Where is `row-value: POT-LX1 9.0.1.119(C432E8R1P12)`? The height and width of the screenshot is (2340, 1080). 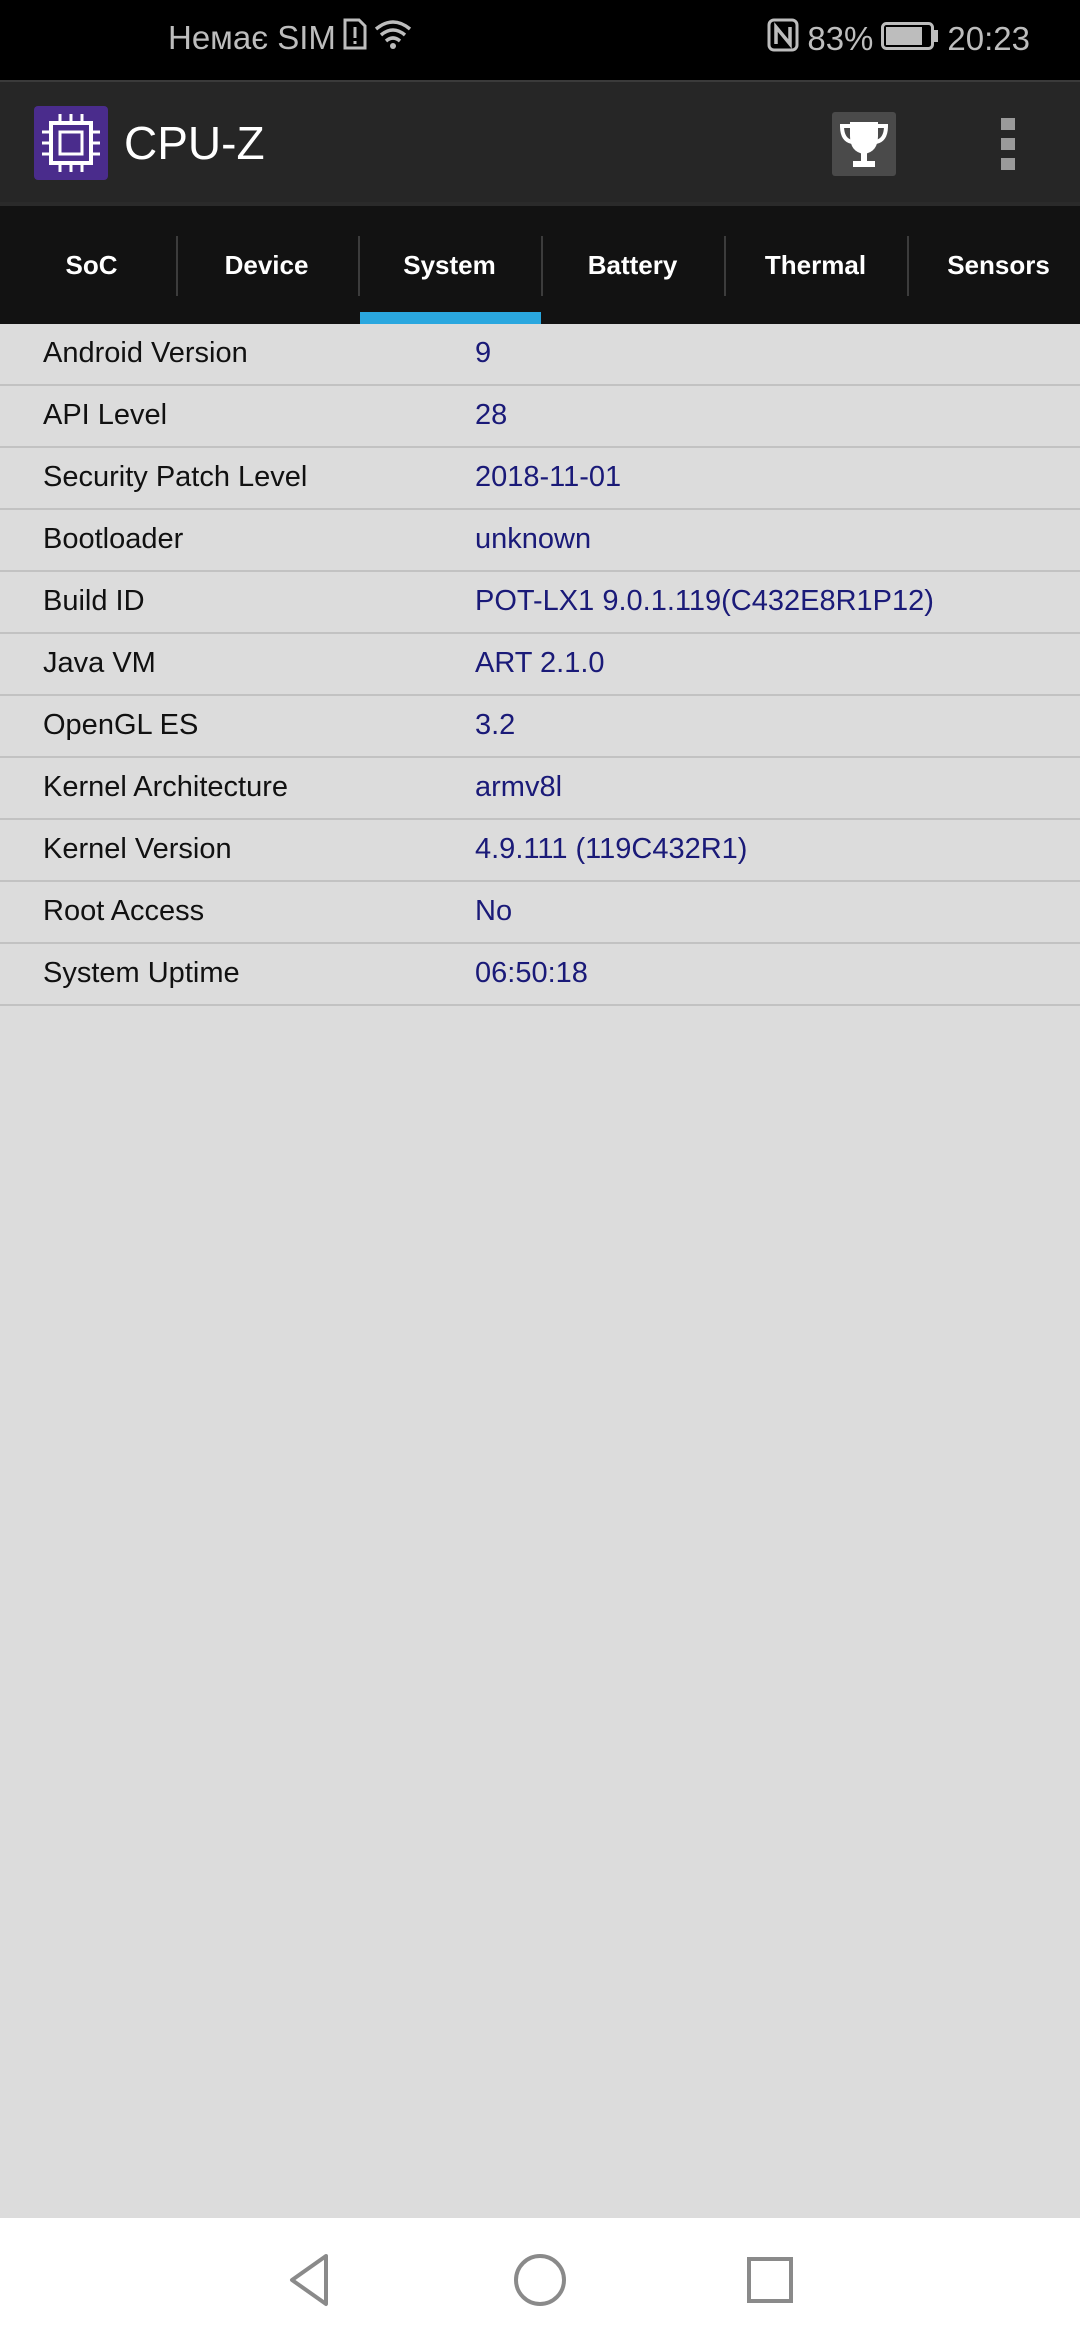
row-value: POT-LX1 9.0.1.119(C432E8R1P12) is located at coordinates (704, 601).